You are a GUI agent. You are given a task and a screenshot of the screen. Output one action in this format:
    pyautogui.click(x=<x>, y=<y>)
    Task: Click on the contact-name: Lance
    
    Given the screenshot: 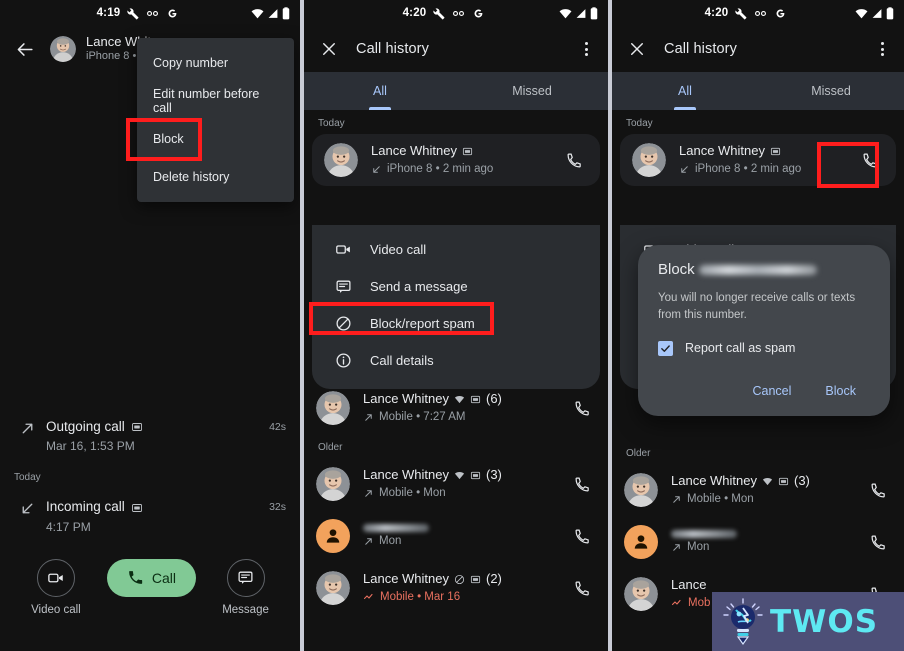 What is the action you would take?
    pyautogui.click(x=689, y=585)
    